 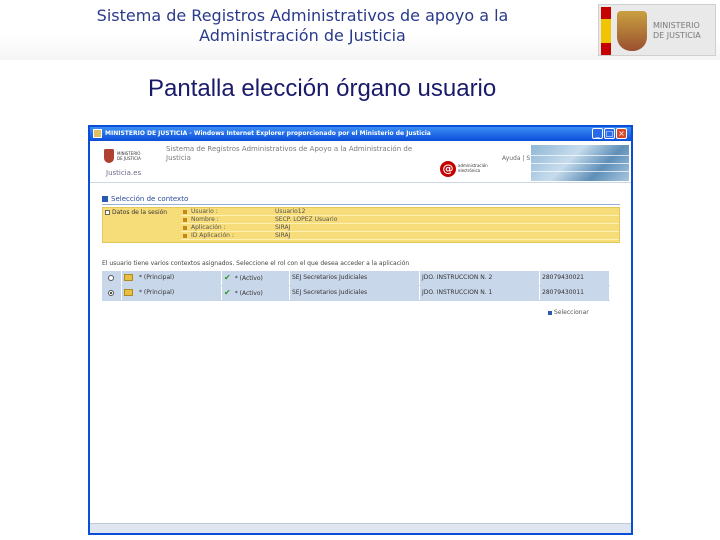 I want to click on session-key: Aplicación :, so click(x=208, y=227).